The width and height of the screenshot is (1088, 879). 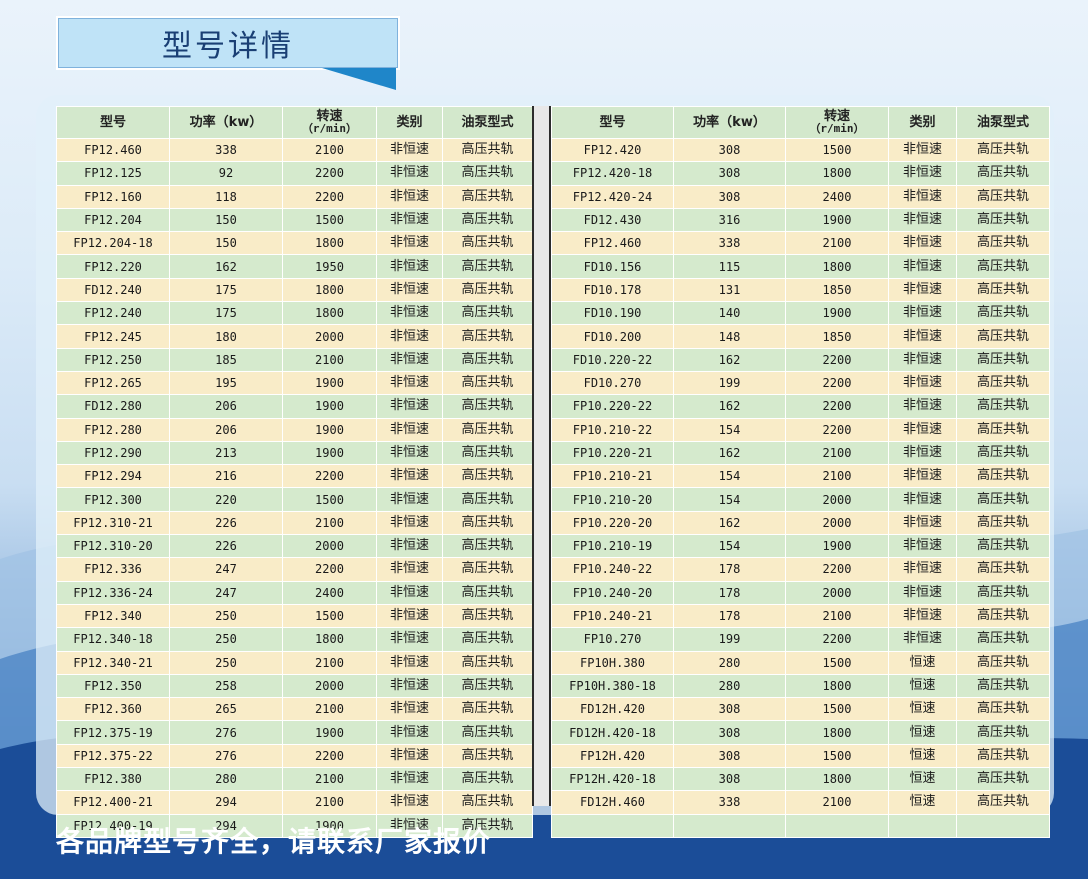 I want to click on table-row: FP12.380 280 2100 非恒速 高压共轨, so click(x=294, y=779).